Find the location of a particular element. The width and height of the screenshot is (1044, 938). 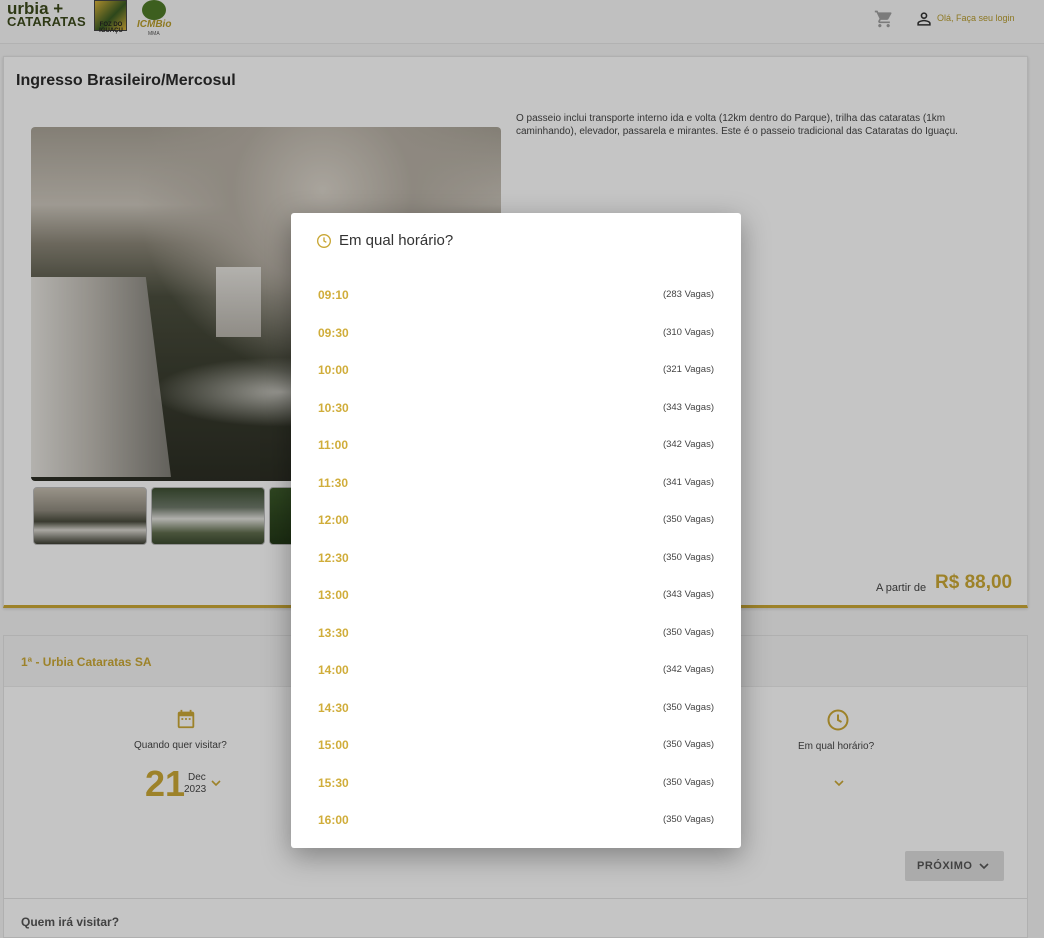

slot-time: 09:30 is located at coordinates (333, 332).